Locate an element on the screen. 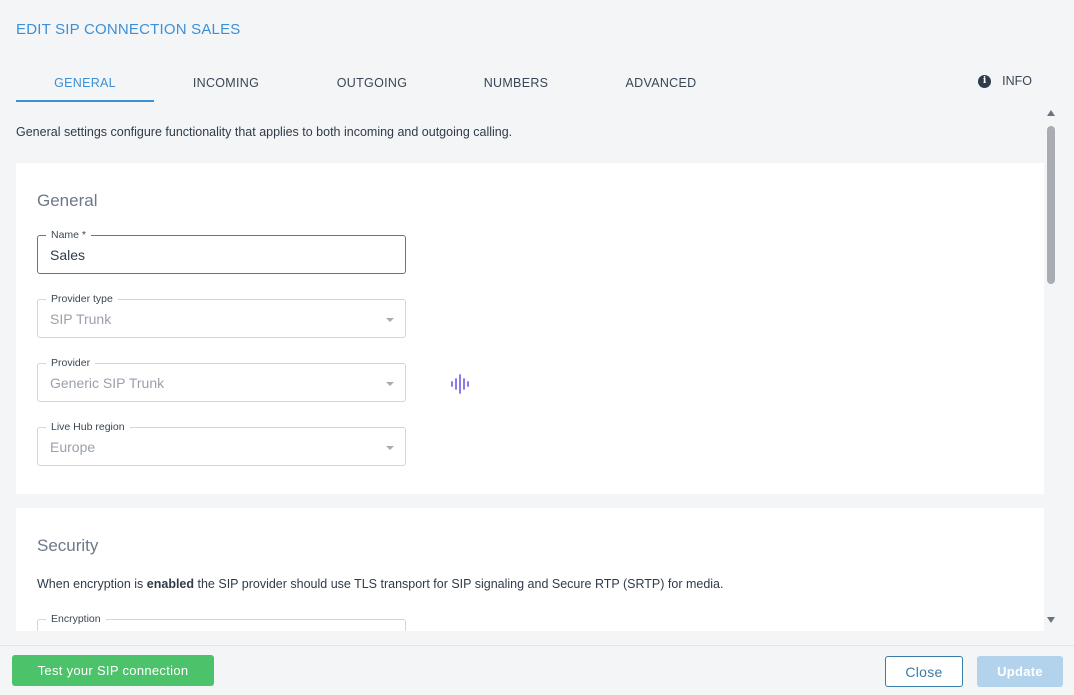  security-section-title: Security is located at coordinates (68, 545).